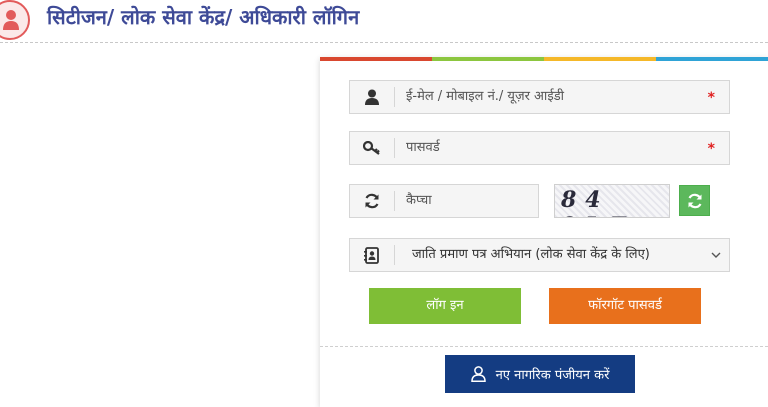 Image resolution: width=768 pixels, height=407 pixels. What do you see at coordinates (716, 255) in the screenshot?
I see `chevron-down-icon` at bounding box center [716, 255].